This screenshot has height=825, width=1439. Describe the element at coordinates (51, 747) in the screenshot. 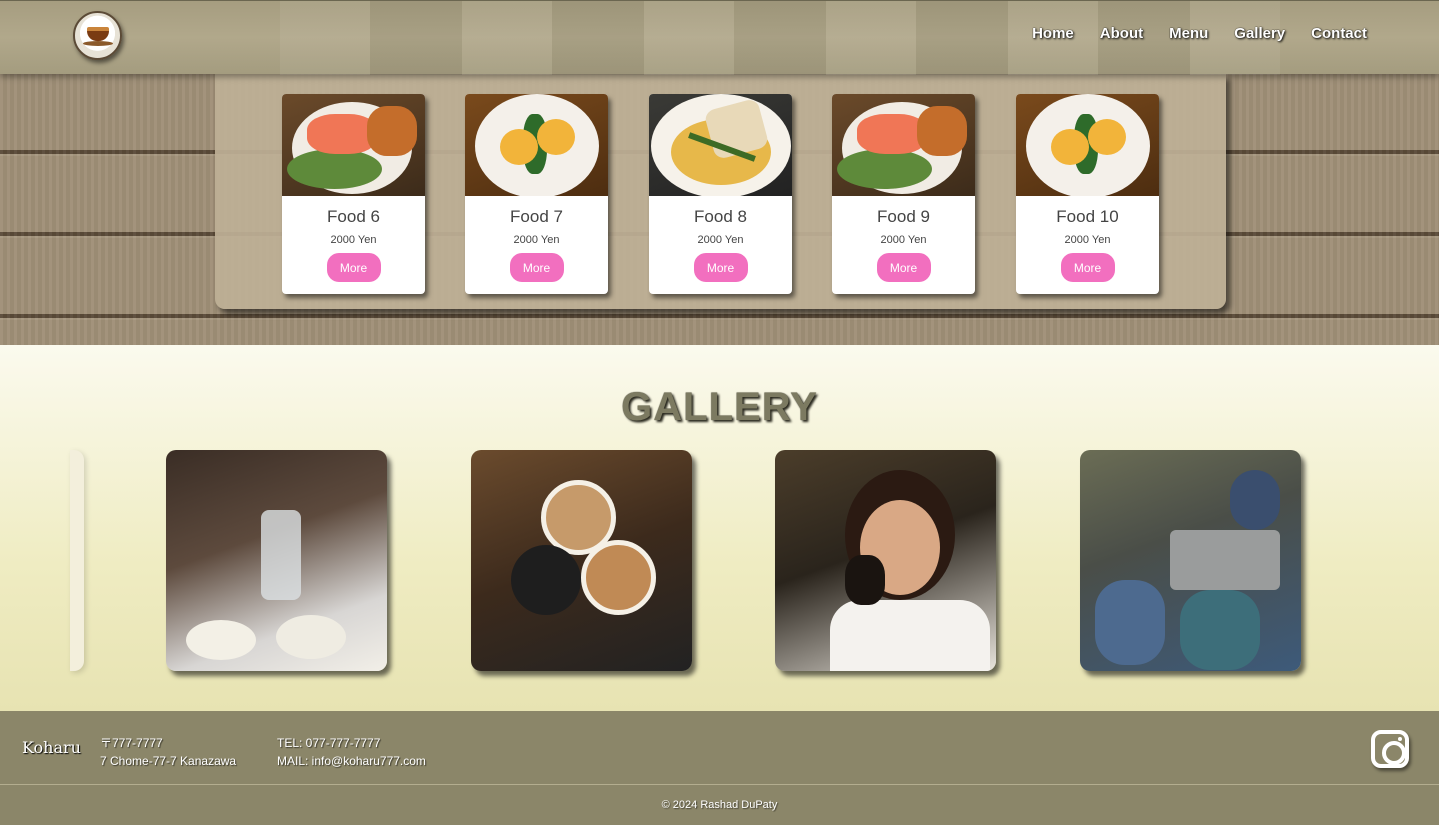

I see `footer-brand: Koharu` at that location.